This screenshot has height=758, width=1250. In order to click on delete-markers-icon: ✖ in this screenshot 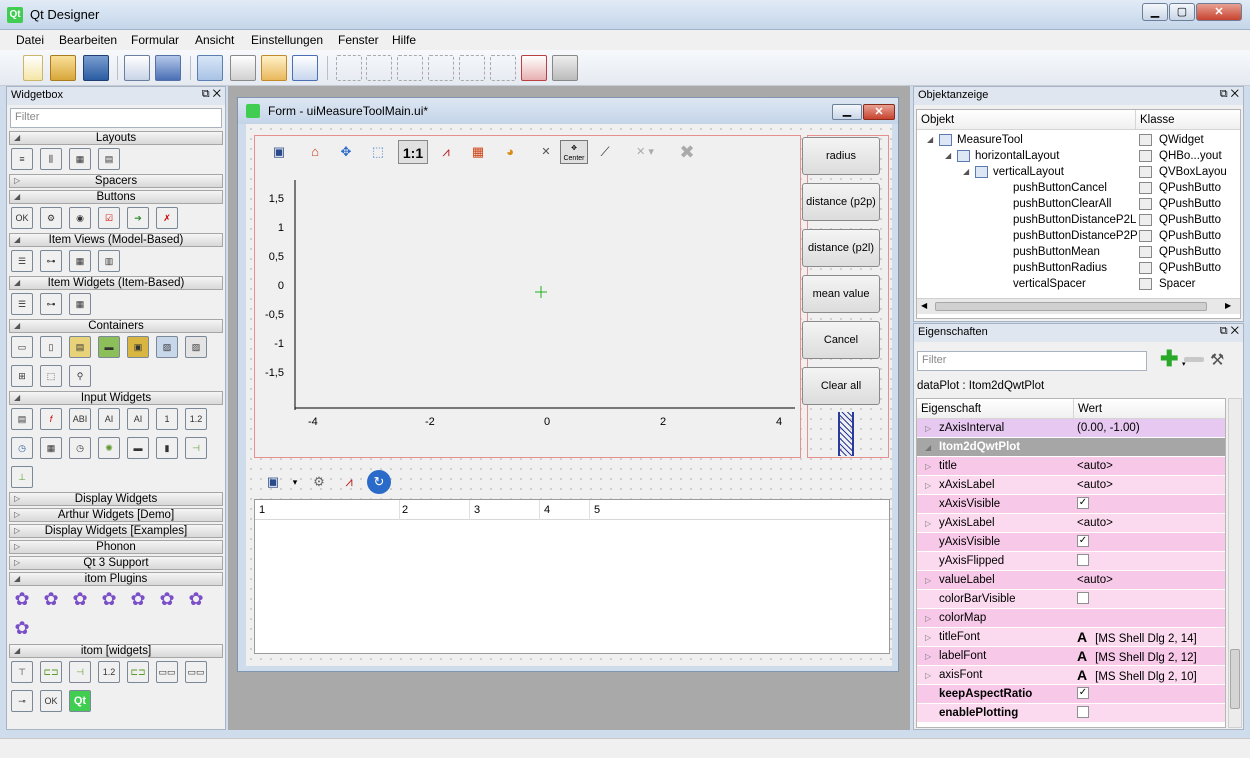, I will do `click(687, 152)`.